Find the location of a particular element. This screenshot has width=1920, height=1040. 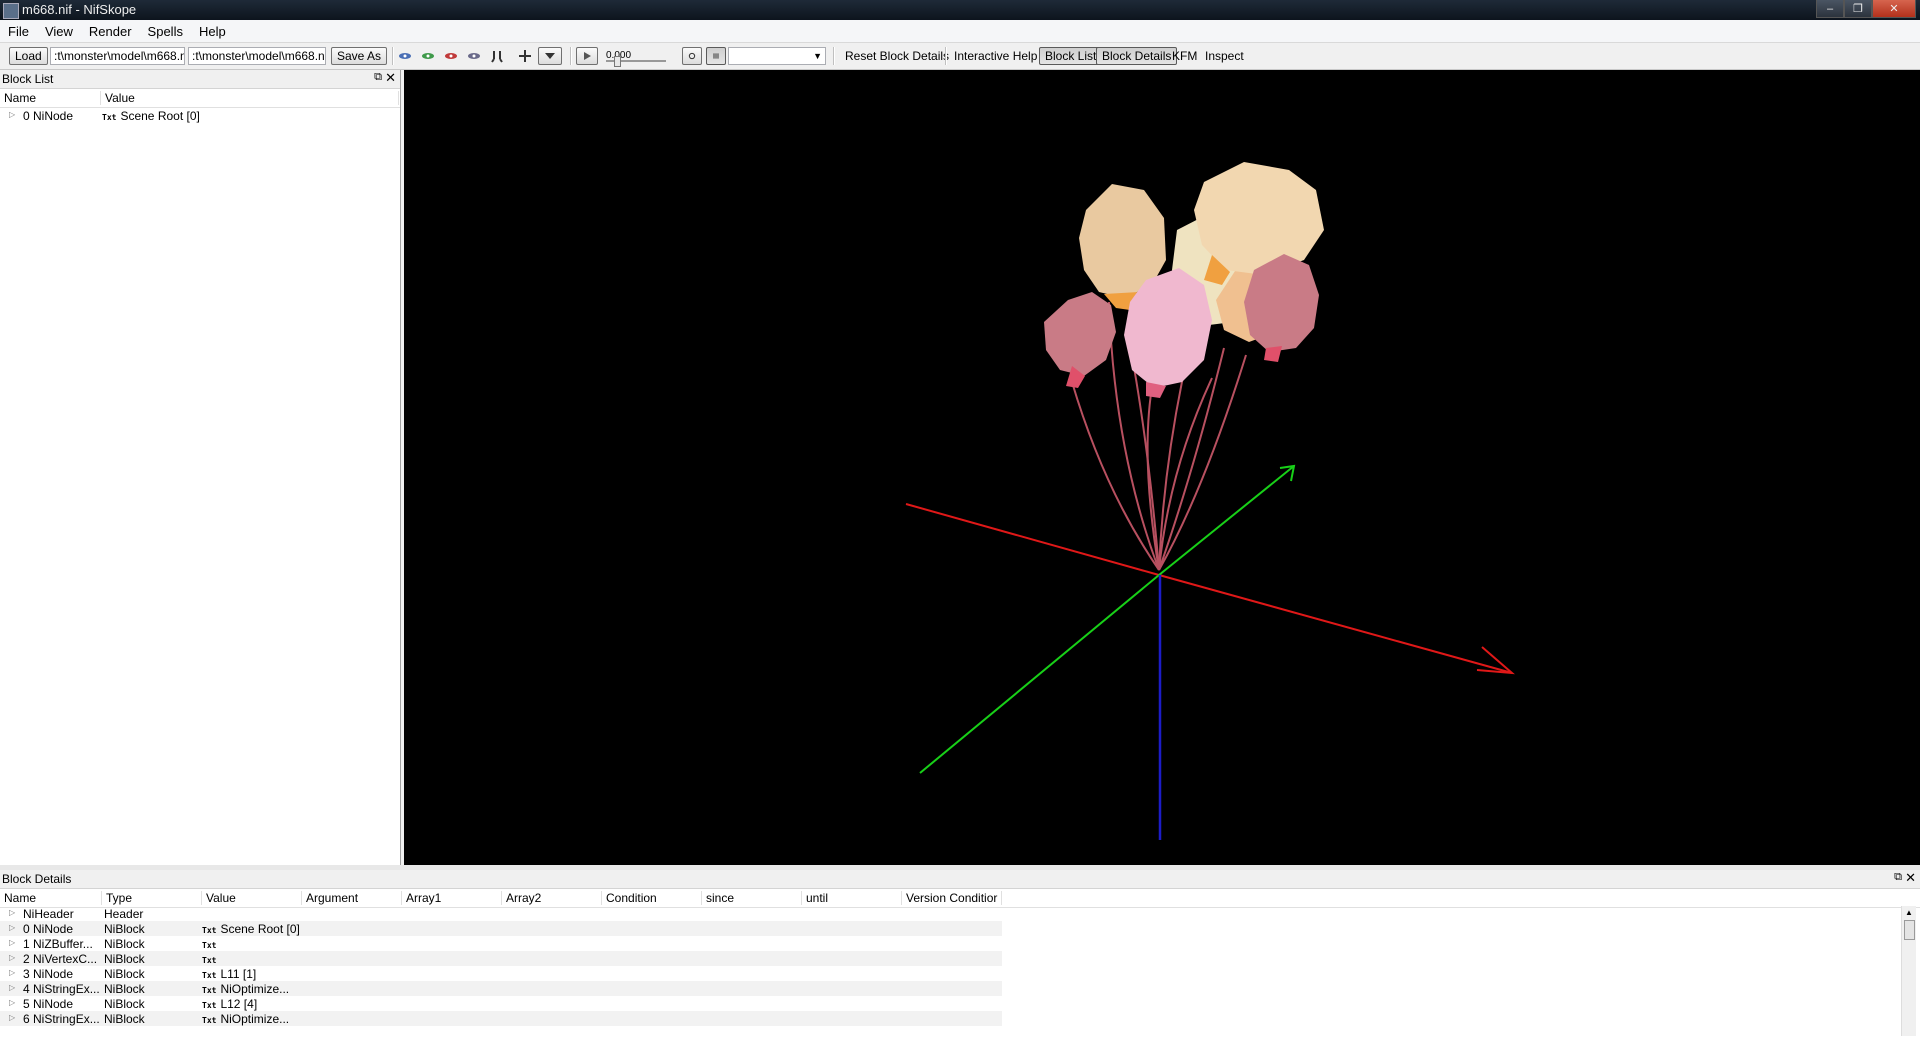

load-button: Load is located at coordinates (28, 56).